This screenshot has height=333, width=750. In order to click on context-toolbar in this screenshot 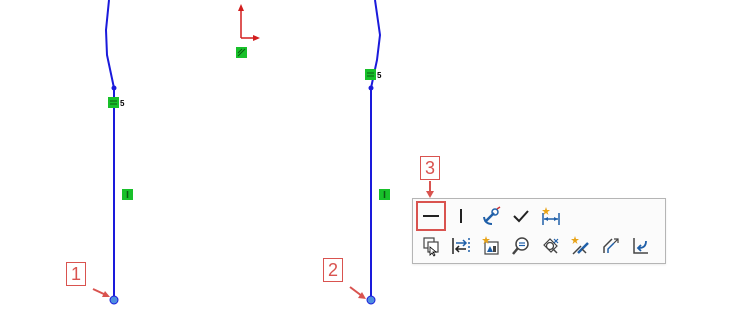, I will do `click(539, 231)`.